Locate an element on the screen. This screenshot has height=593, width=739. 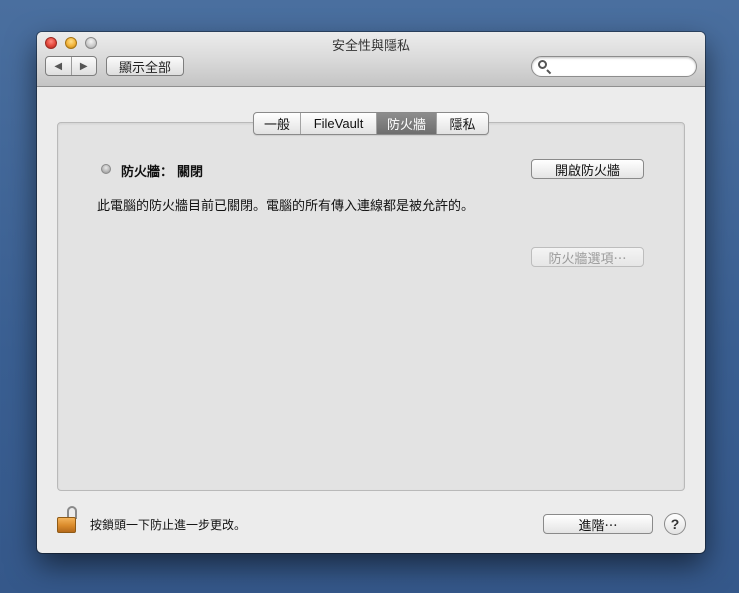
turn-on-firewall-button: 開啟防火牆 is located at coordinates (587, 169).